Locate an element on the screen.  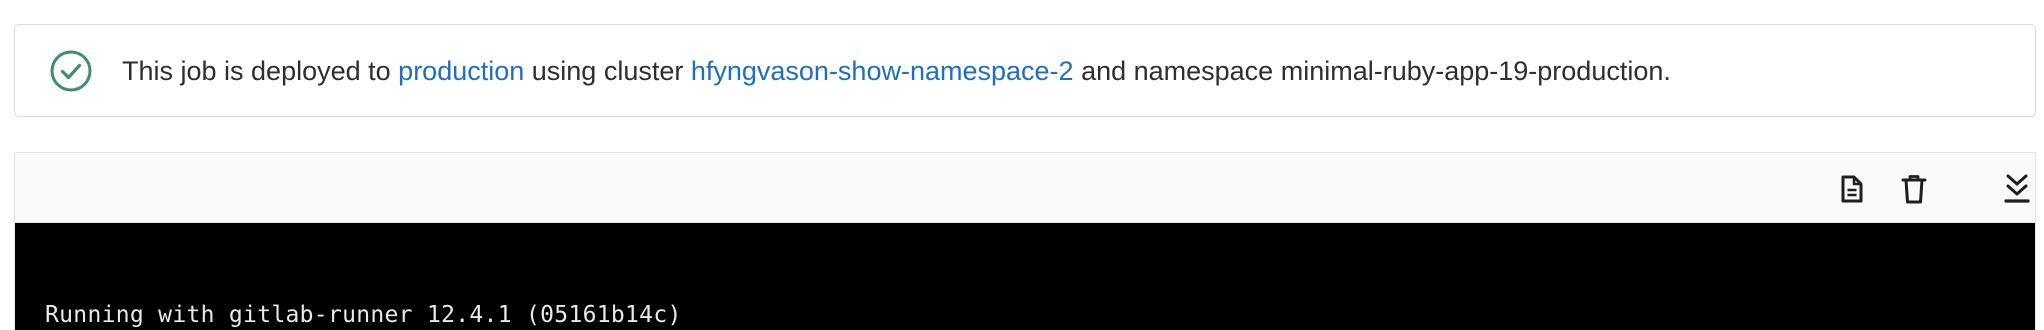
deployment-text-before: This job is deployed to is located at coordinates (260, 71).